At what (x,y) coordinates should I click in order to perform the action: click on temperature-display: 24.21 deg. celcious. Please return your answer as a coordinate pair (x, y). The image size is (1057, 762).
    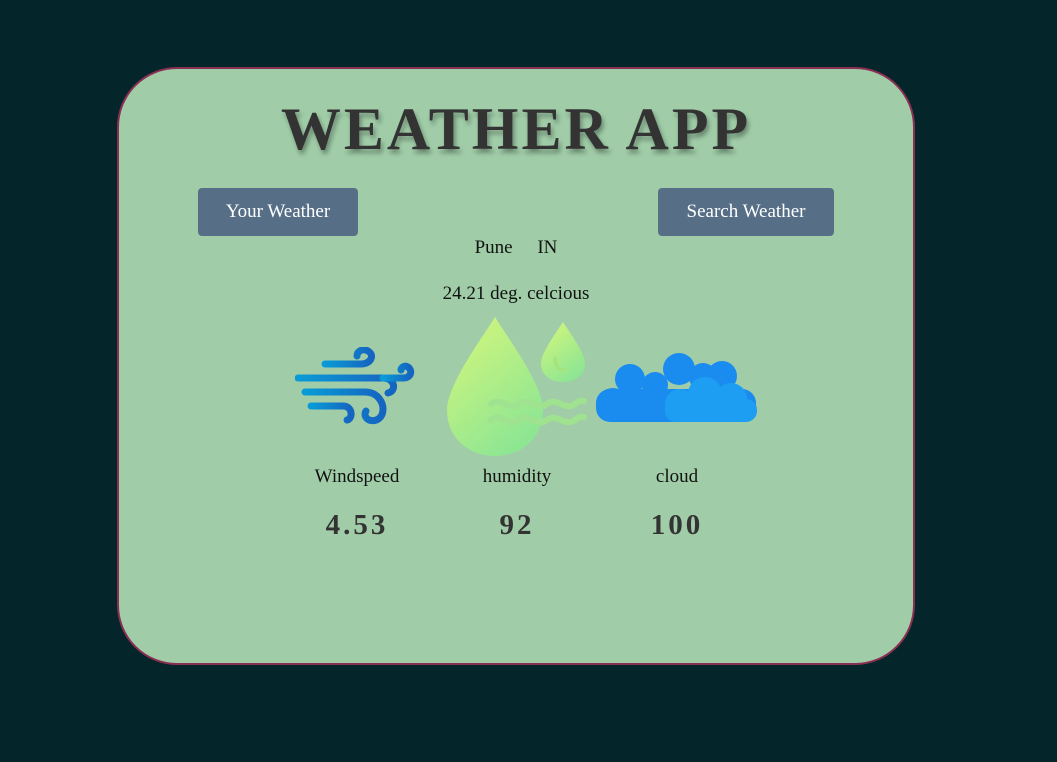
    Looking at the image, I should click on (516, 293).